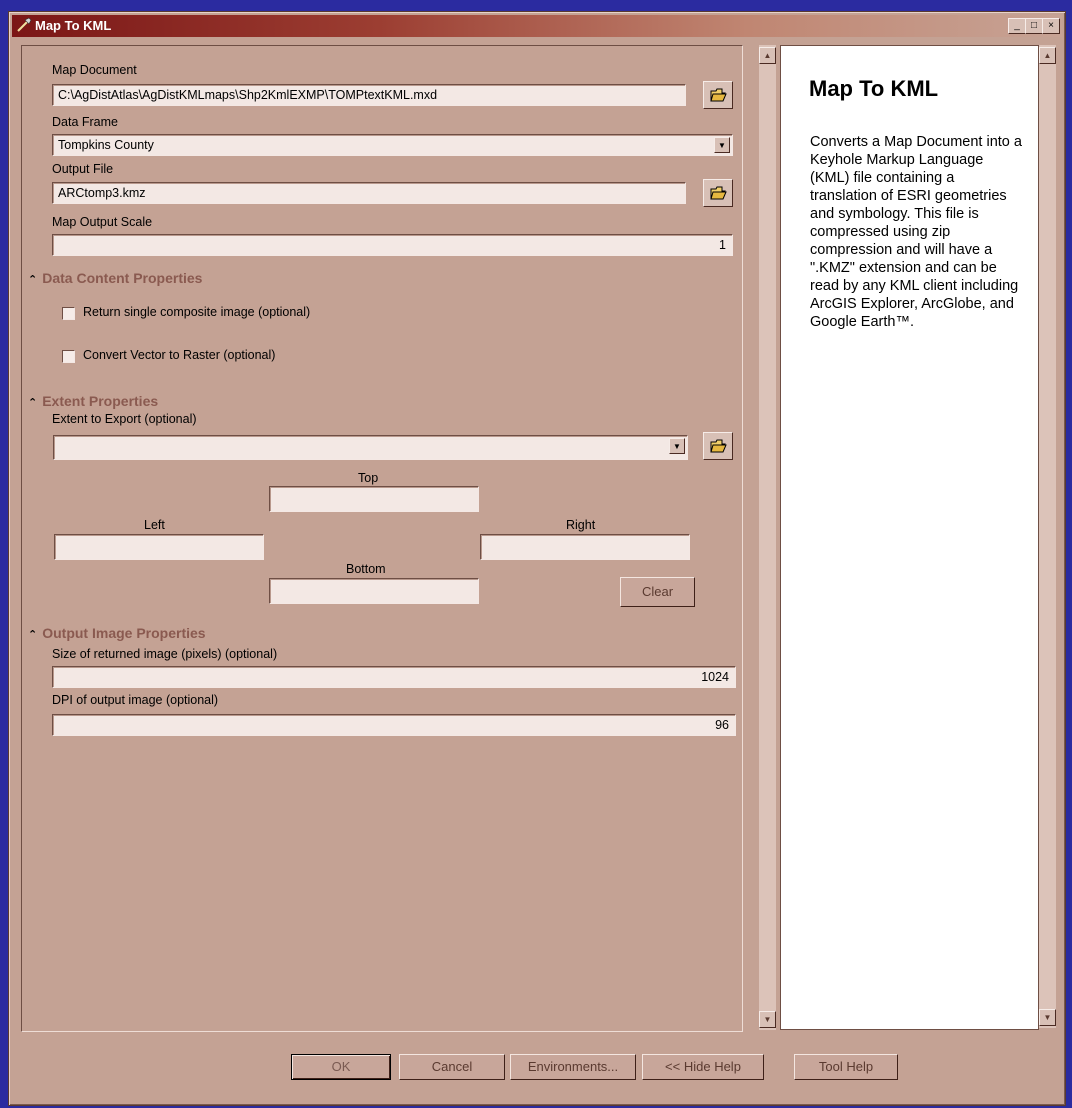 Image resolution: width=1072 pixels, height=1108 pixels. What do you see at coordinates (197, 312) in the screenshot?
I see `return-composite-label: Return single composite image (optional)` at bounding box center [197, 312].